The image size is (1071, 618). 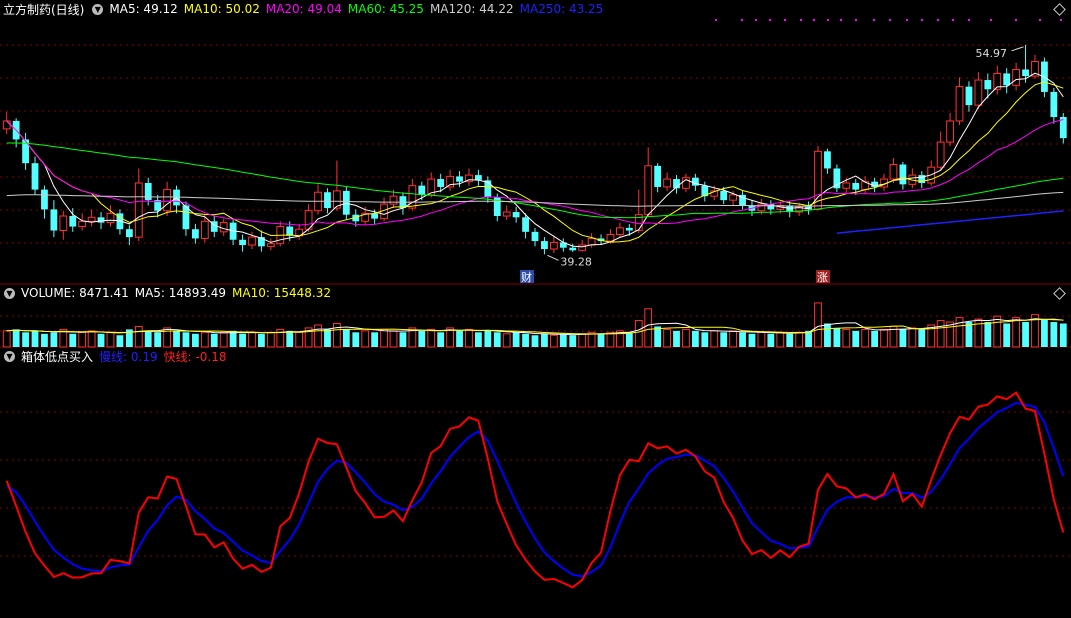 I want to click on ma250-value: MA250: 43.25, so click(x=561, y=9).